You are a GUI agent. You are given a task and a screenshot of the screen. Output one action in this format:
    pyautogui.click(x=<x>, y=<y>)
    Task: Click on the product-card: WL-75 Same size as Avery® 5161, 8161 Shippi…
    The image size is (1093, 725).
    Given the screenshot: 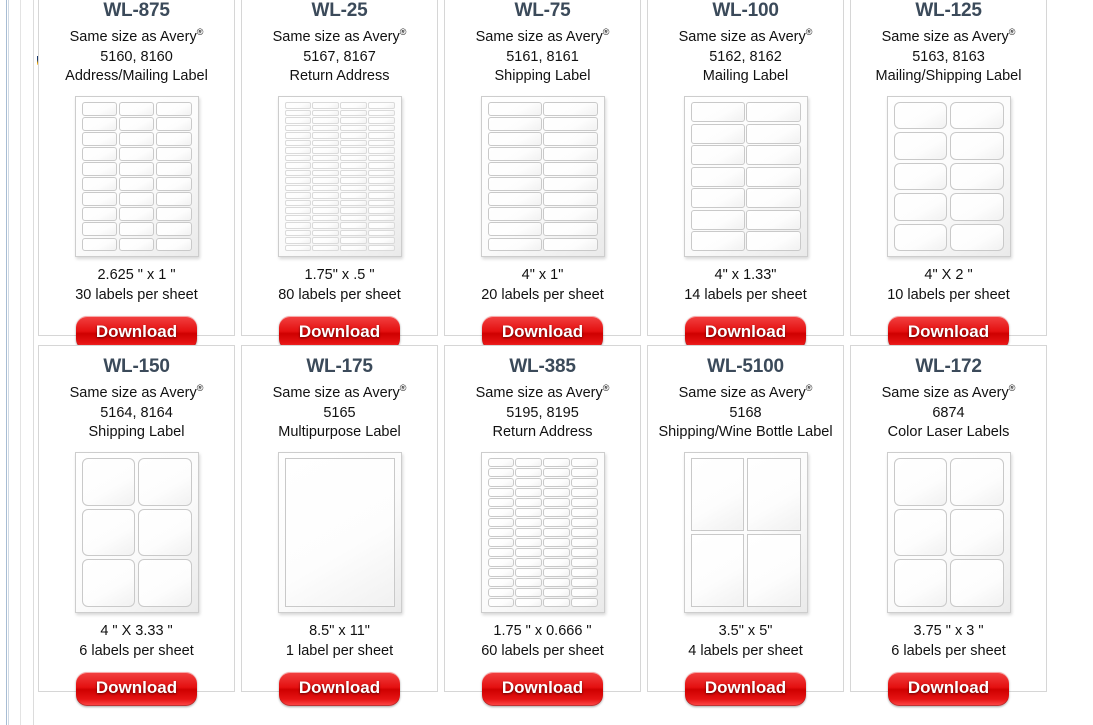 What is the action you would take?
    pyautogui.click(x=542, y=175)
    